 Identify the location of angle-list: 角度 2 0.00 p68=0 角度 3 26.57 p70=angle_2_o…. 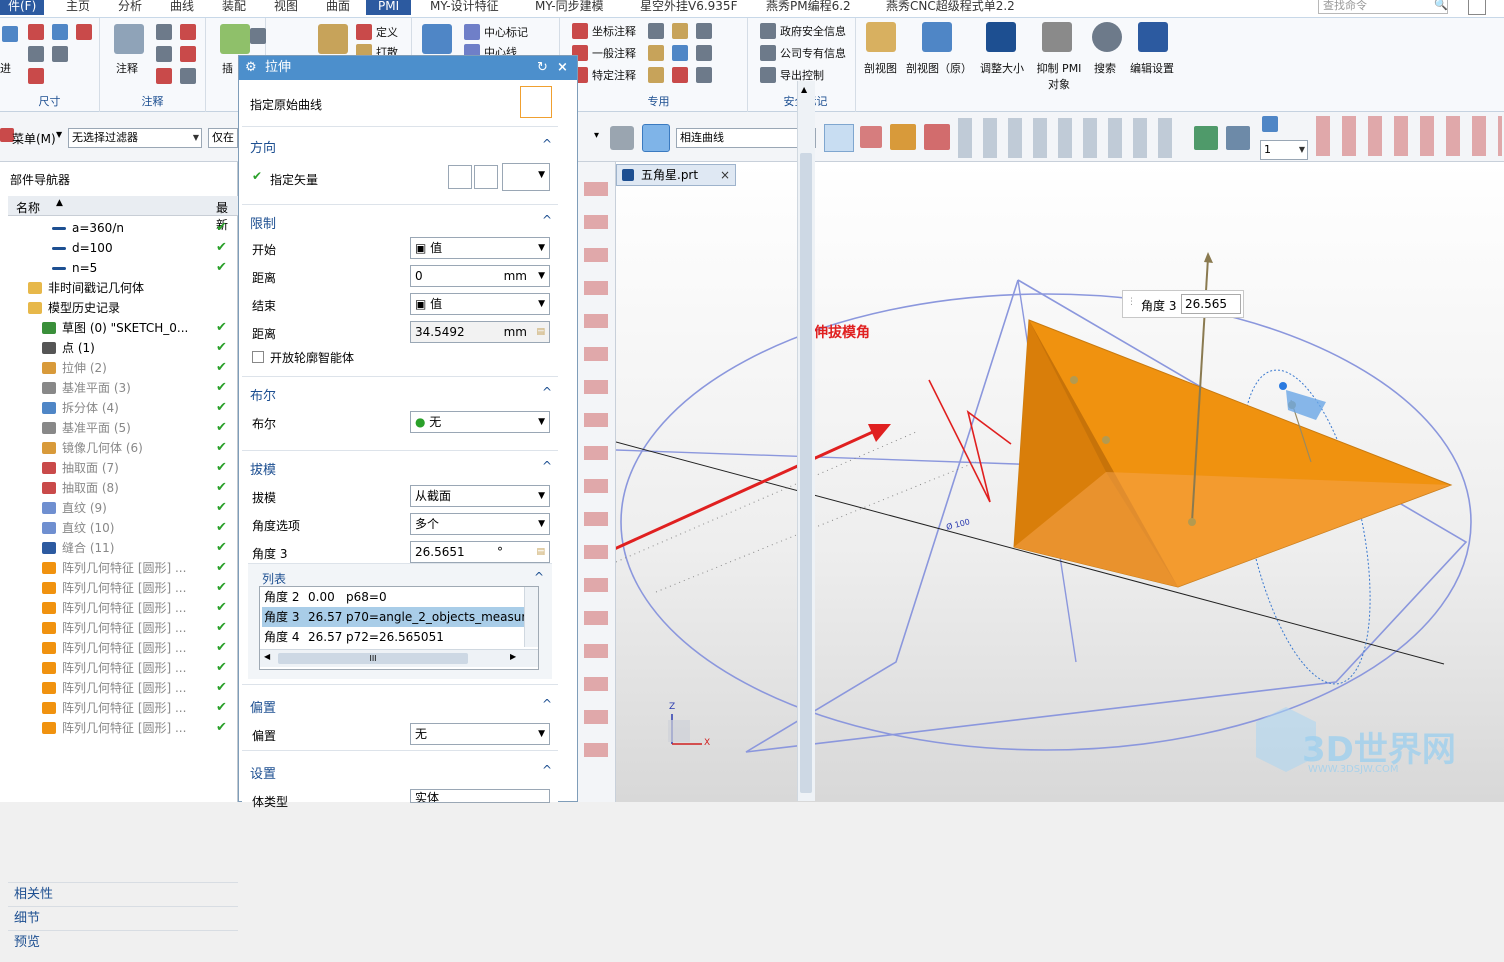
(399, 628).